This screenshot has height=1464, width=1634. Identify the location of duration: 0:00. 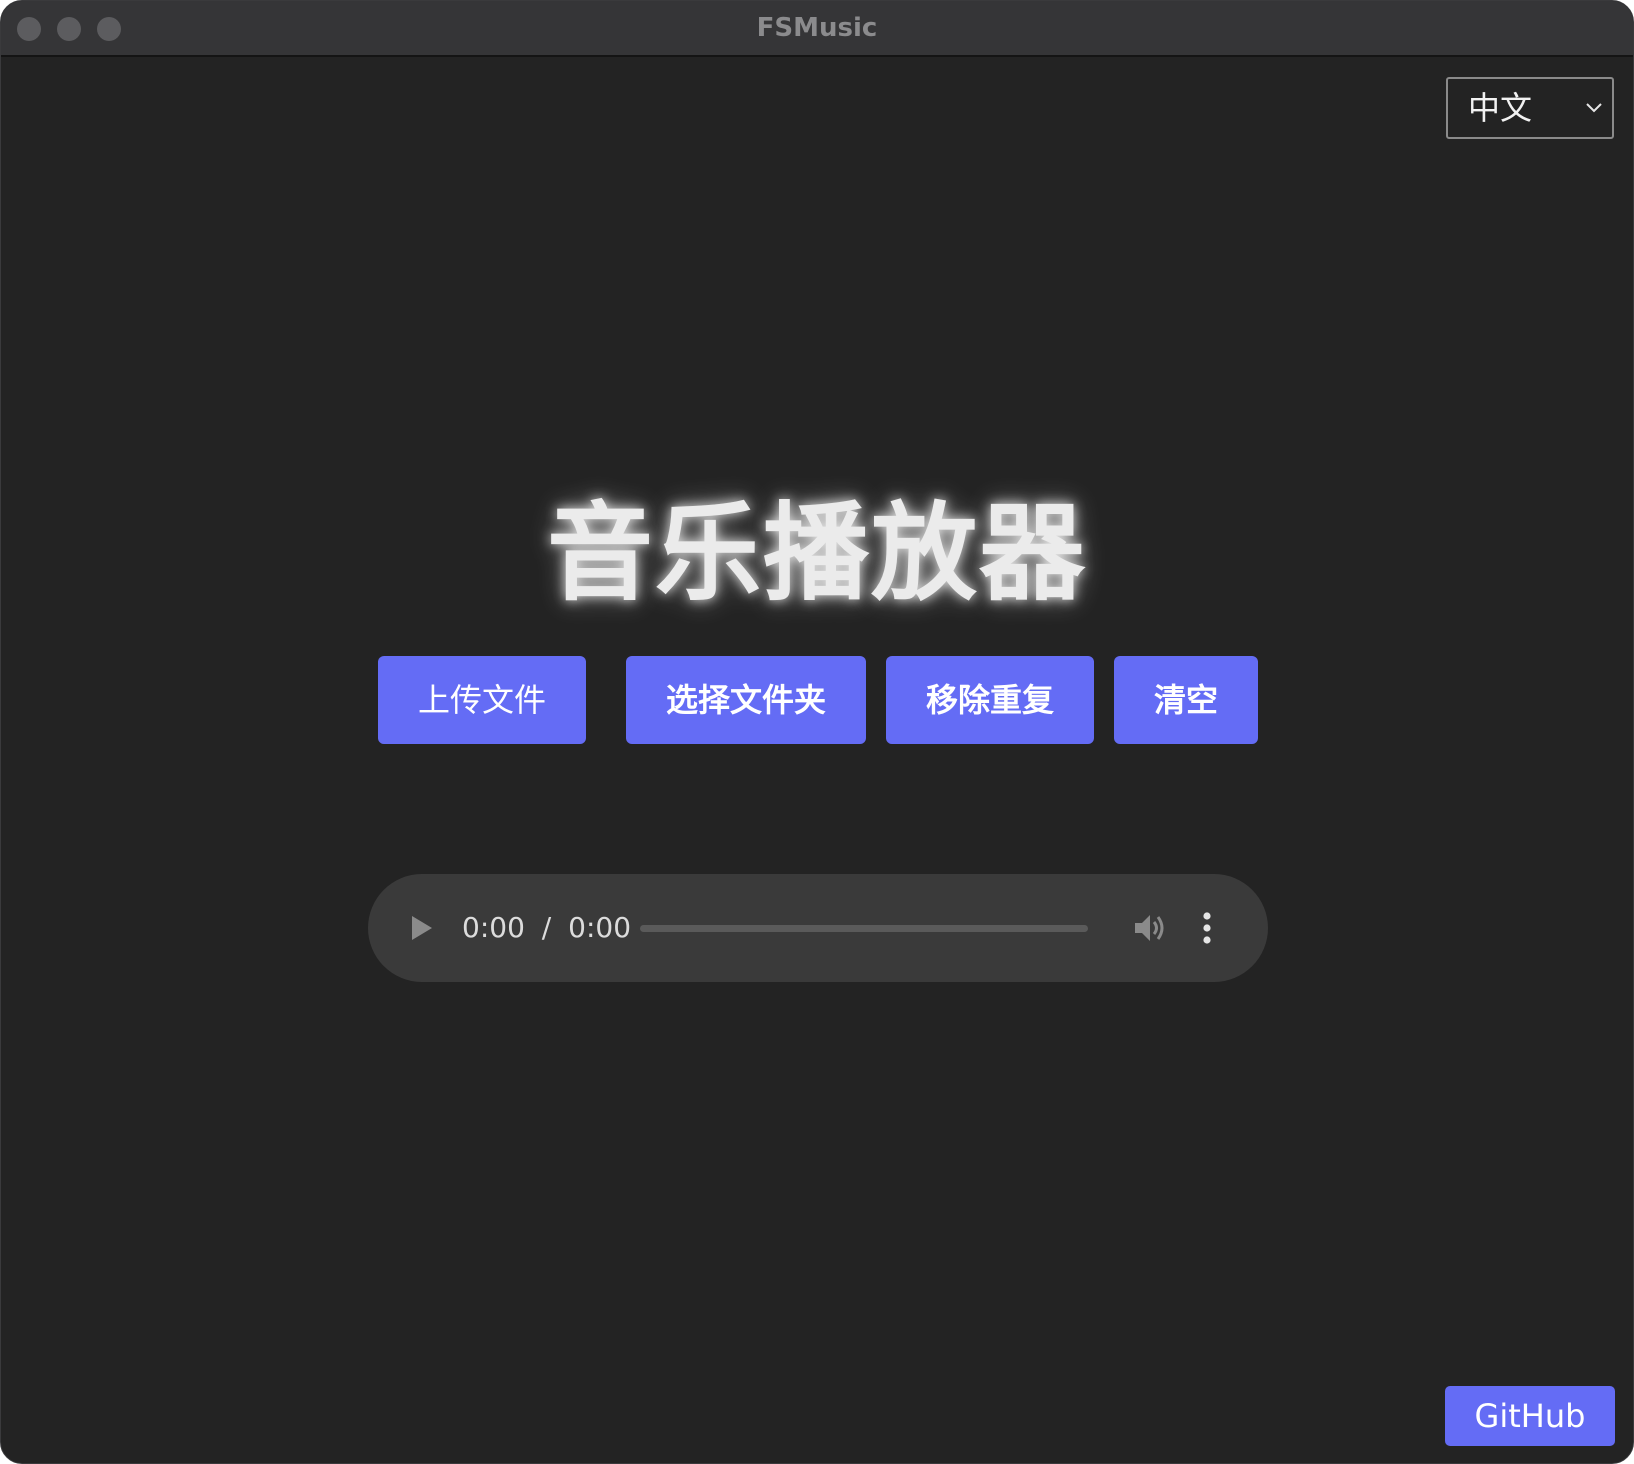
(600, 927).